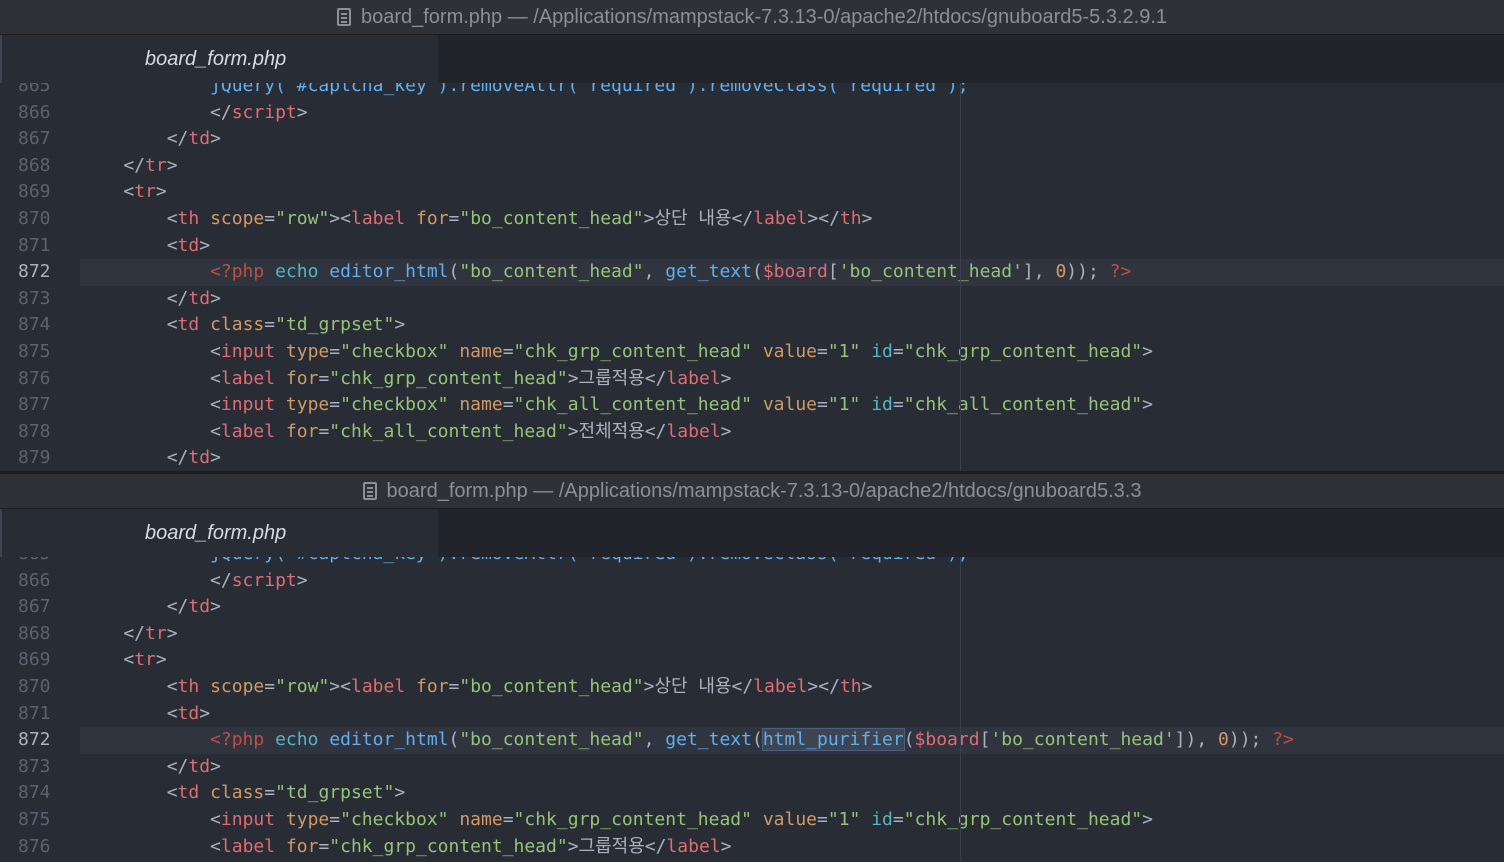  I want to click on code-text: </tr>, so click(129, 634).